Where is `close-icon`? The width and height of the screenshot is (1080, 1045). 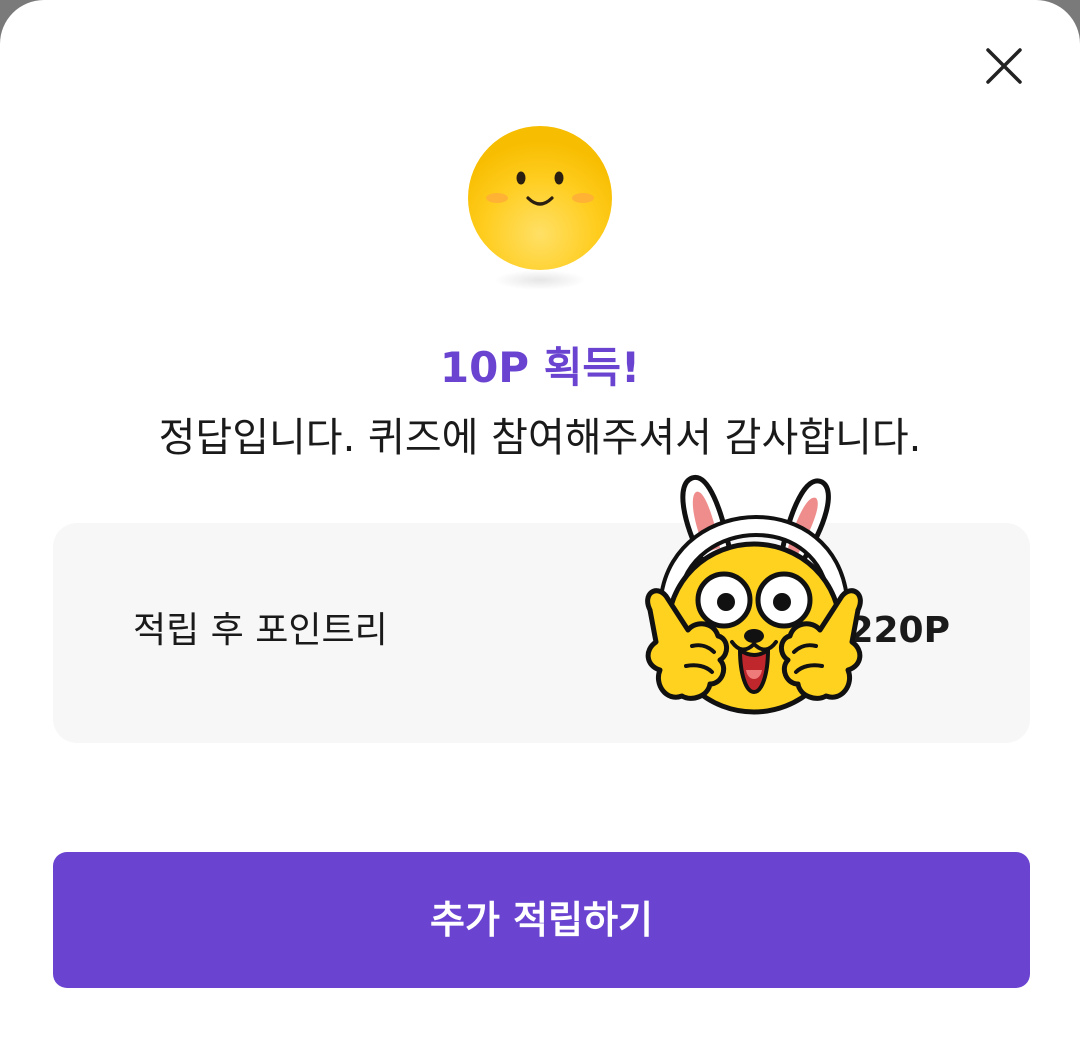
close-icon is located at coordinates (1004, 66).